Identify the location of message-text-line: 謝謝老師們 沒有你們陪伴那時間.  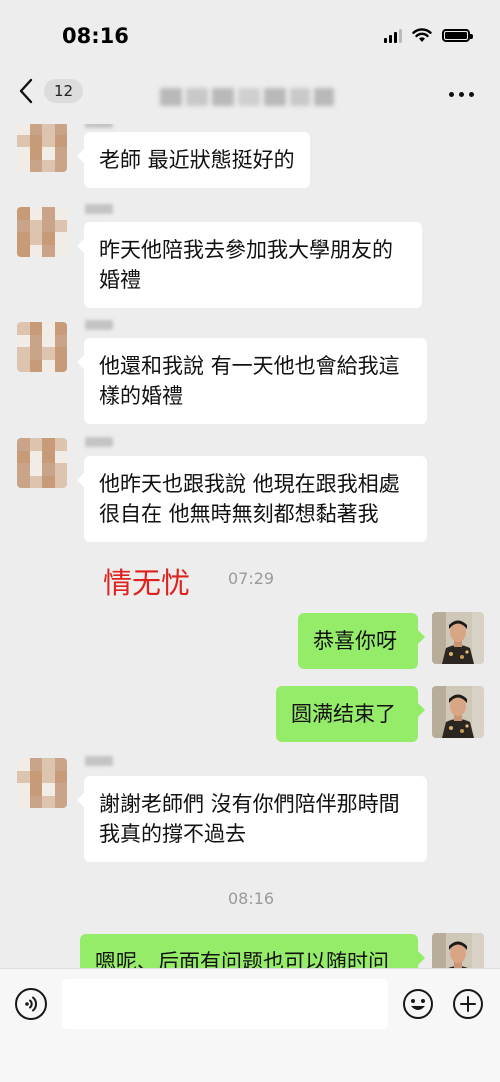
(249, 804).